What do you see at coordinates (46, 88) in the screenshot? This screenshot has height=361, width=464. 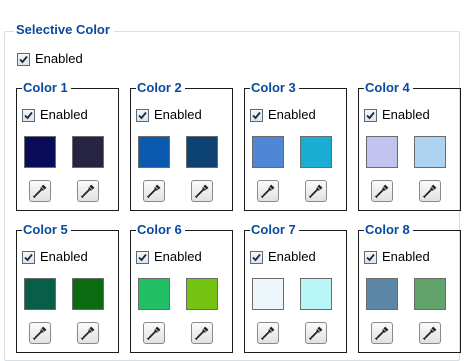 I see `color-group-title: Color 1` at bounding box center [46, 88].